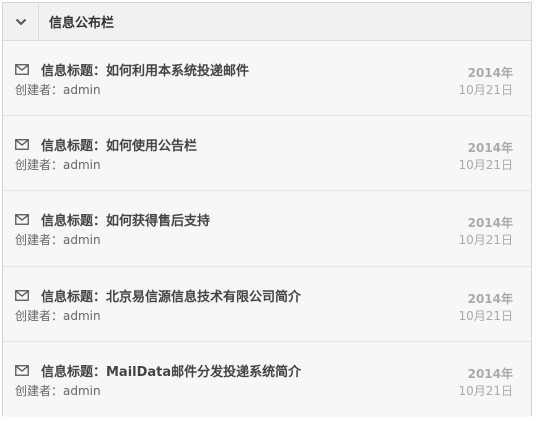  I want to click on collapse-button, so click(21, 21).